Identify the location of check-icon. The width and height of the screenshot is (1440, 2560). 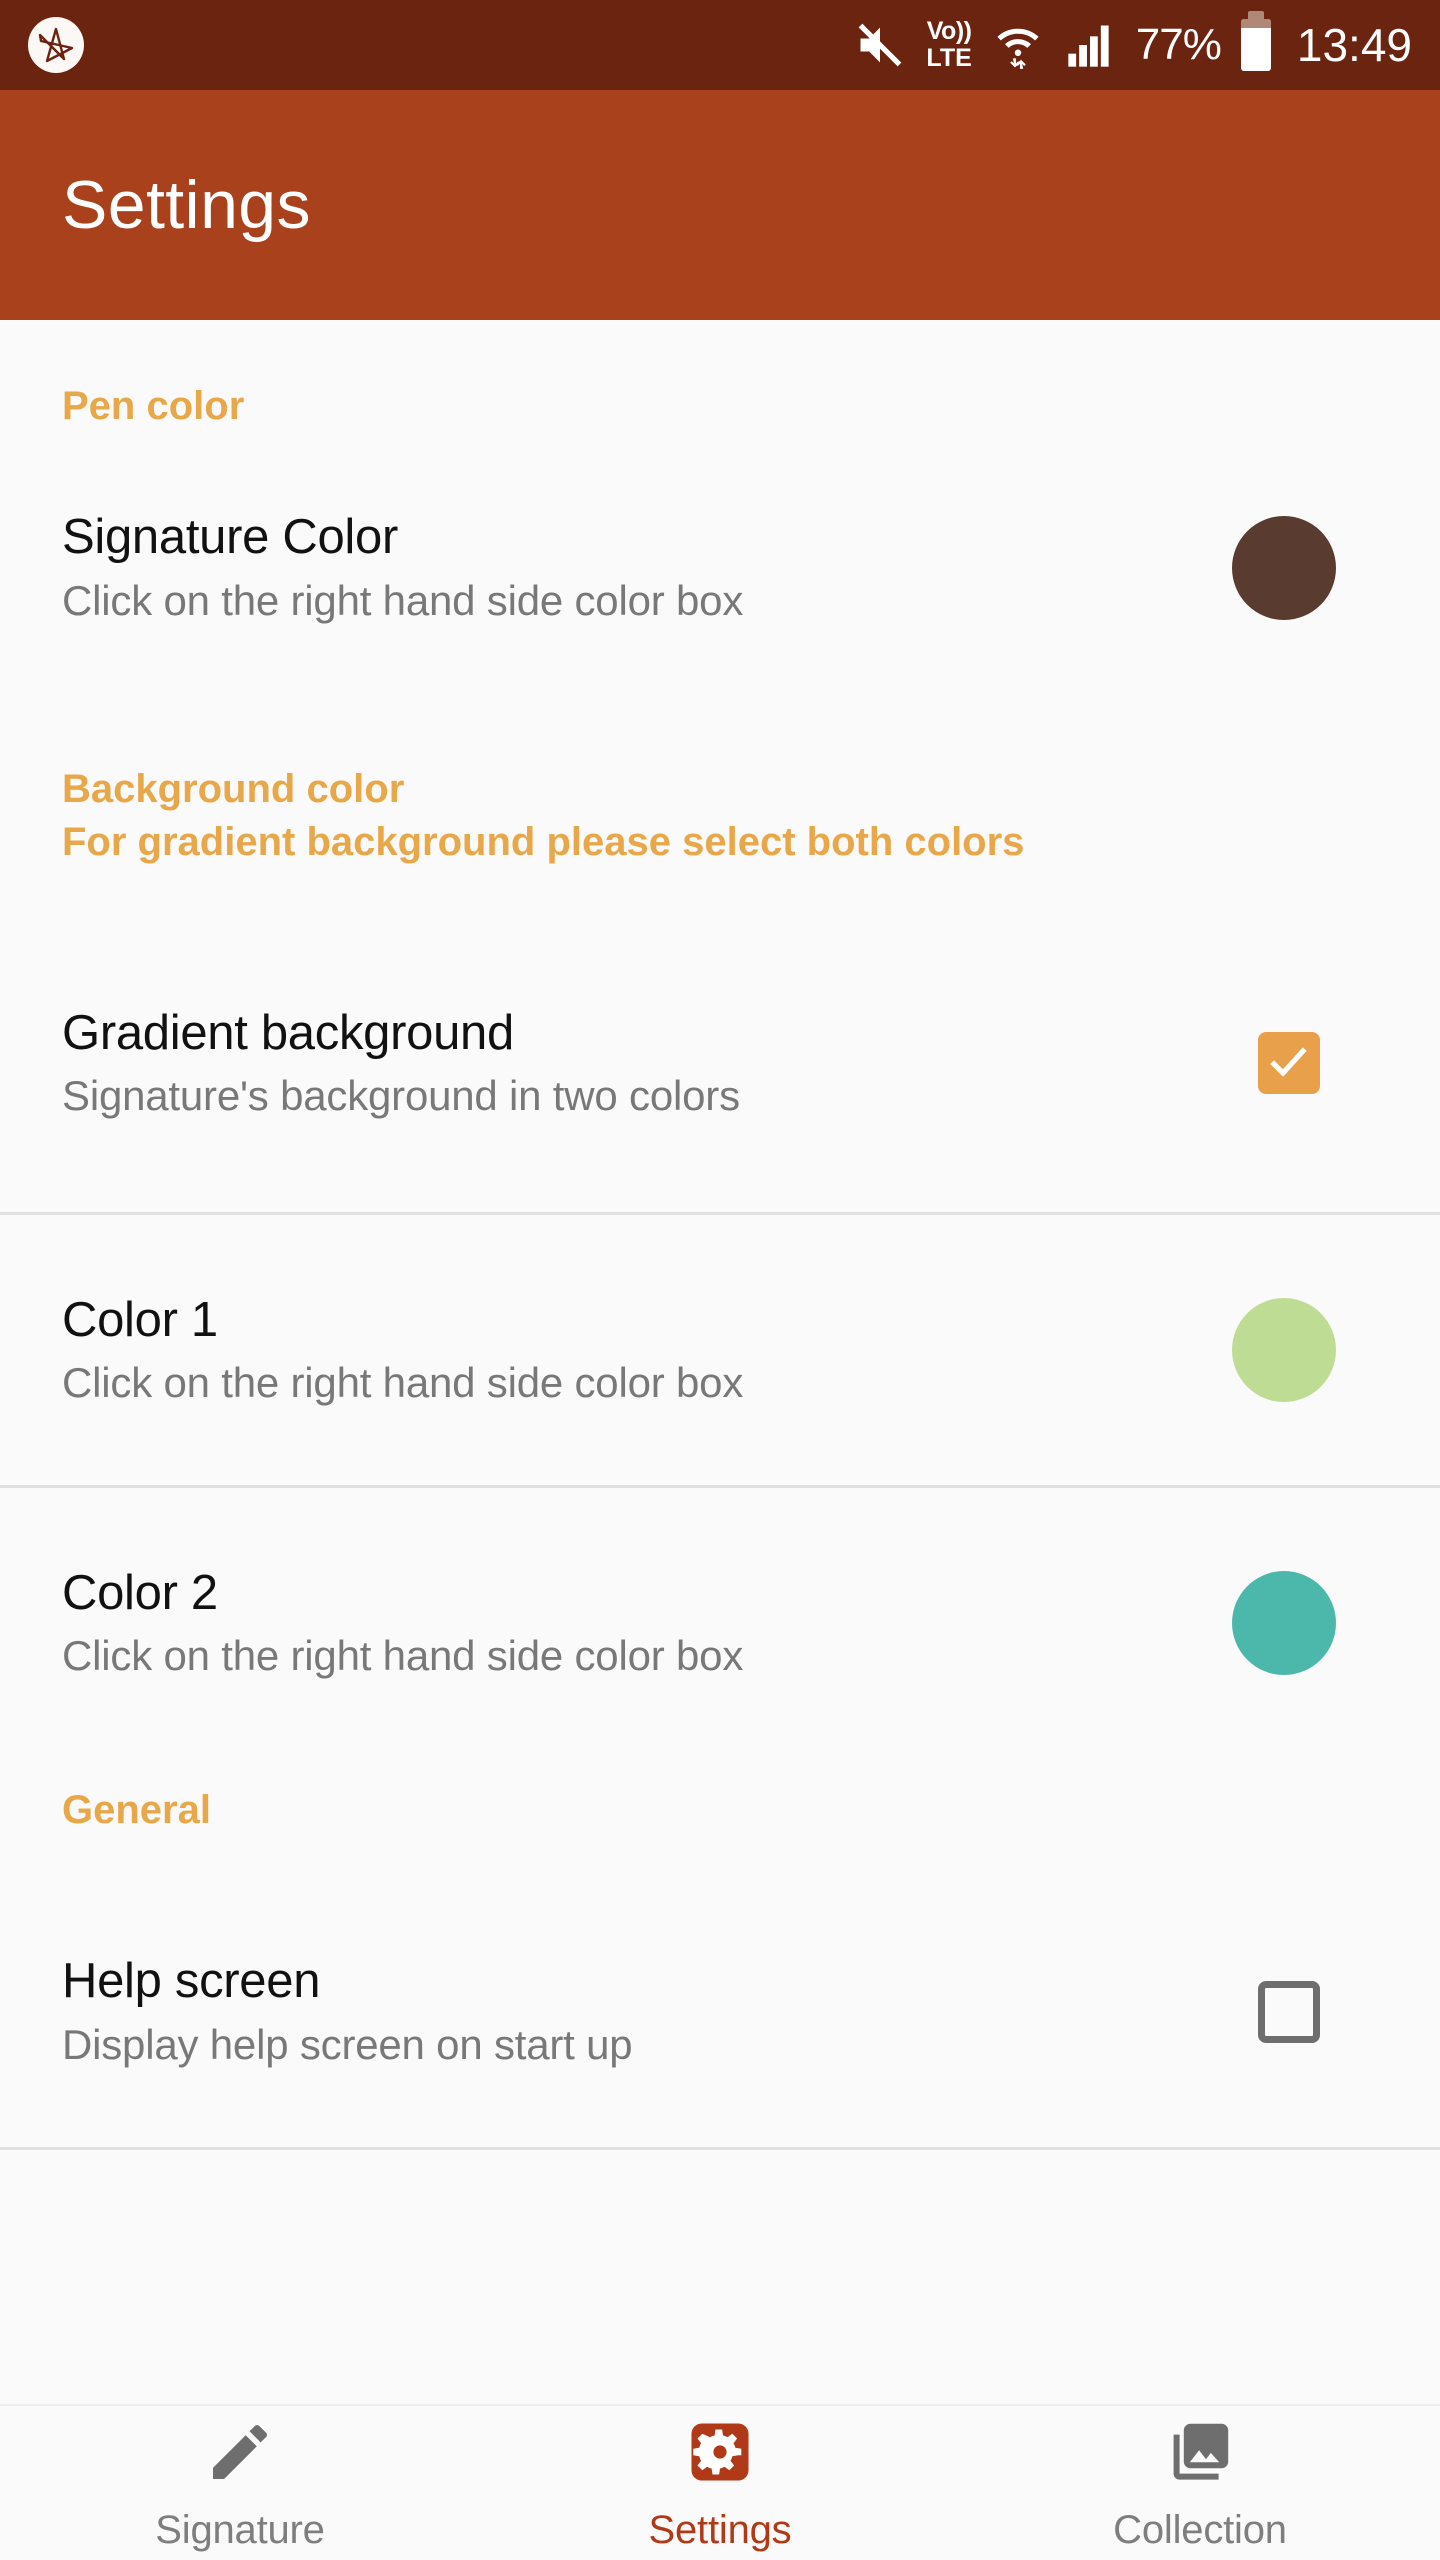
(1288, 1062).